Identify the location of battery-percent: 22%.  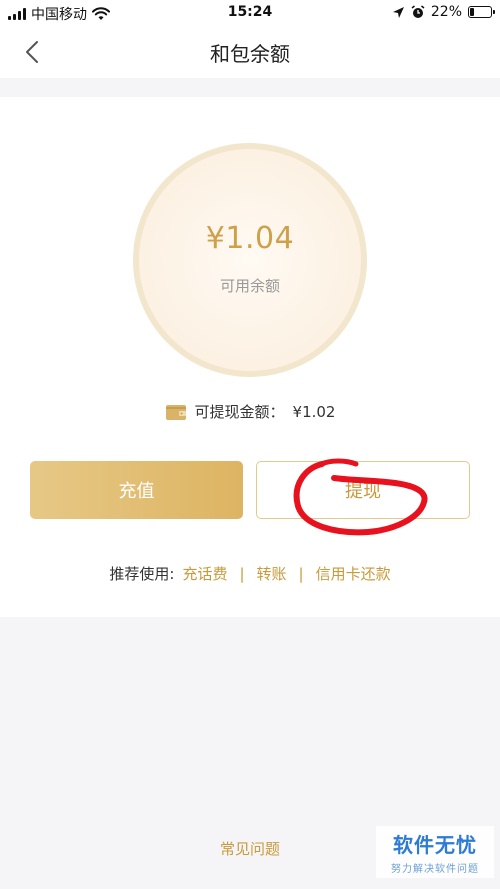
(446, 12).